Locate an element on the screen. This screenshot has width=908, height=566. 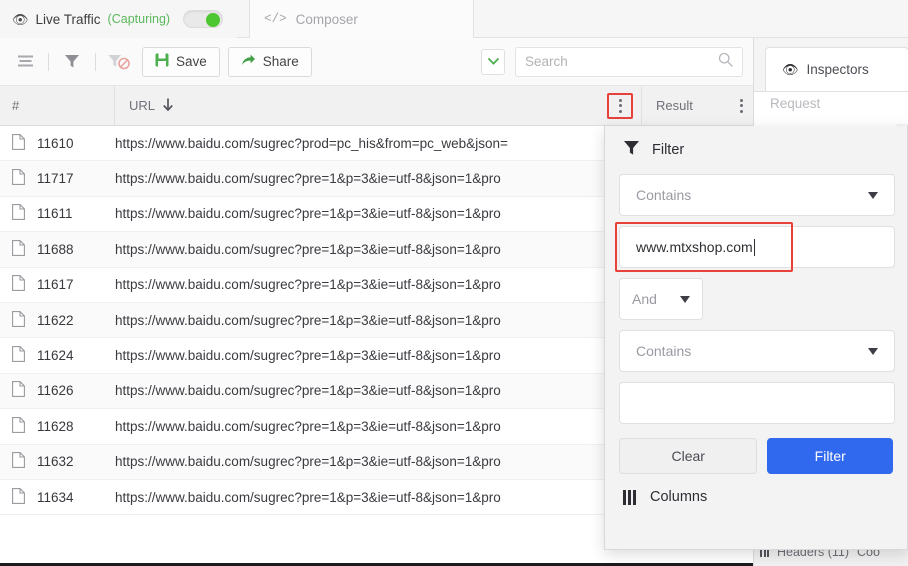
search-icon is located at coordinates (725, 62).